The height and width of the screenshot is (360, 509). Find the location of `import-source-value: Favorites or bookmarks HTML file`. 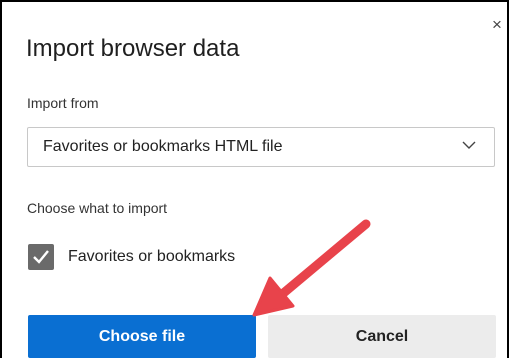

import-source-value: Favorites or bookmarks HTML file is located at coordinates (163, 146).